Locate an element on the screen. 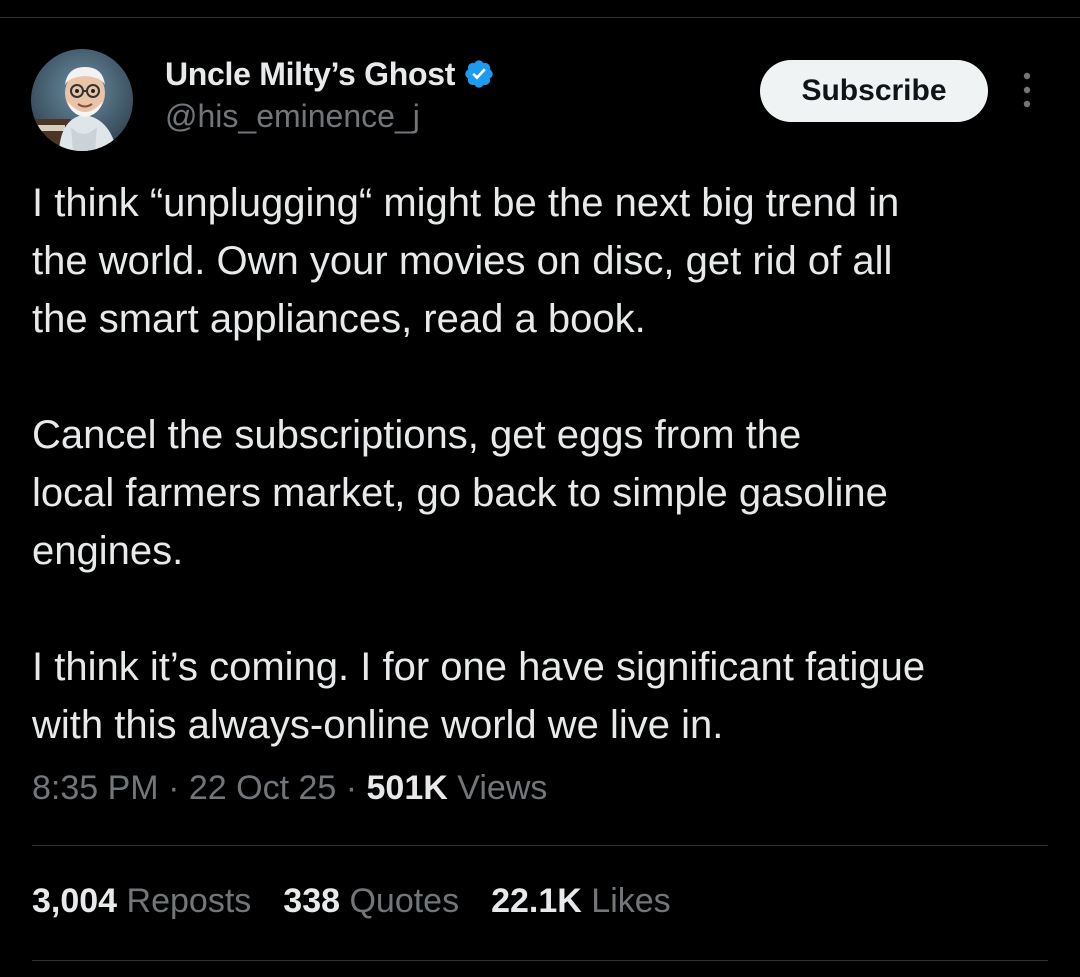  verified-badge-icon is located at coordinates (479, 74).